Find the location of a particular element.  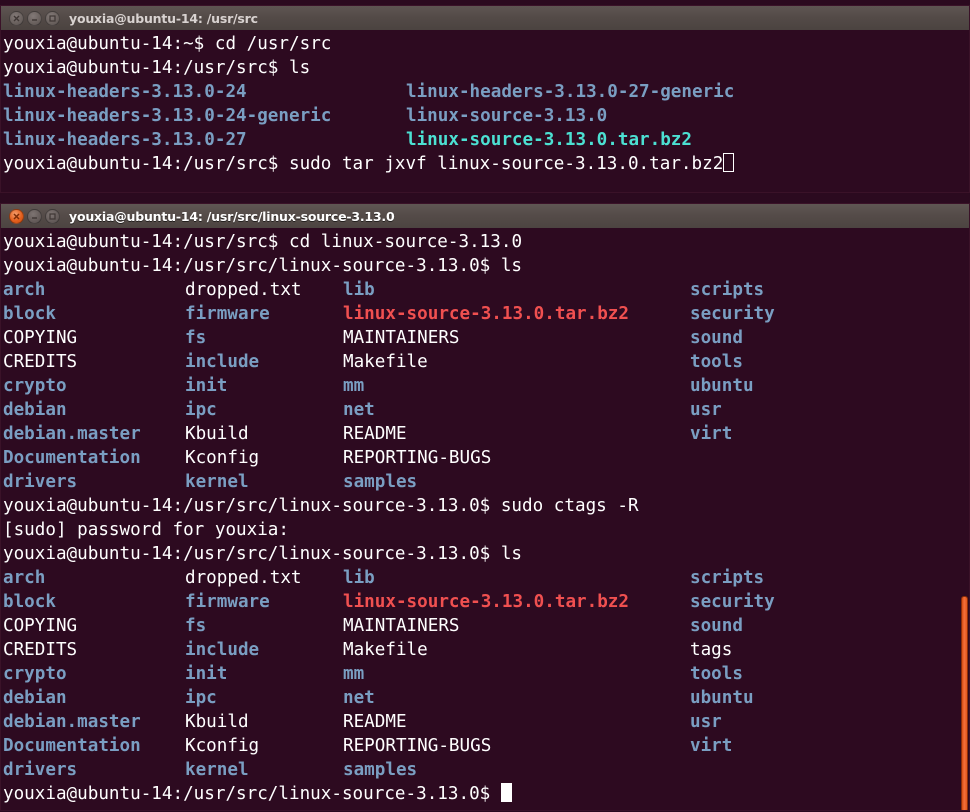

ls-entry: drivers is located at coordinates (40, 482).